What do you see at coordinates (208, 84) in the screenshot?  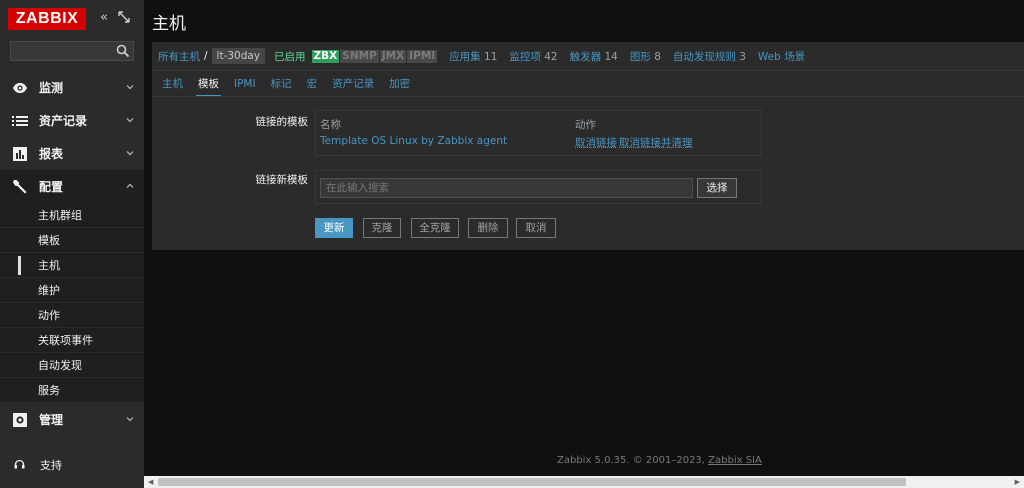 I see `tab-templates: 模板` at bounding box center [208, 84].